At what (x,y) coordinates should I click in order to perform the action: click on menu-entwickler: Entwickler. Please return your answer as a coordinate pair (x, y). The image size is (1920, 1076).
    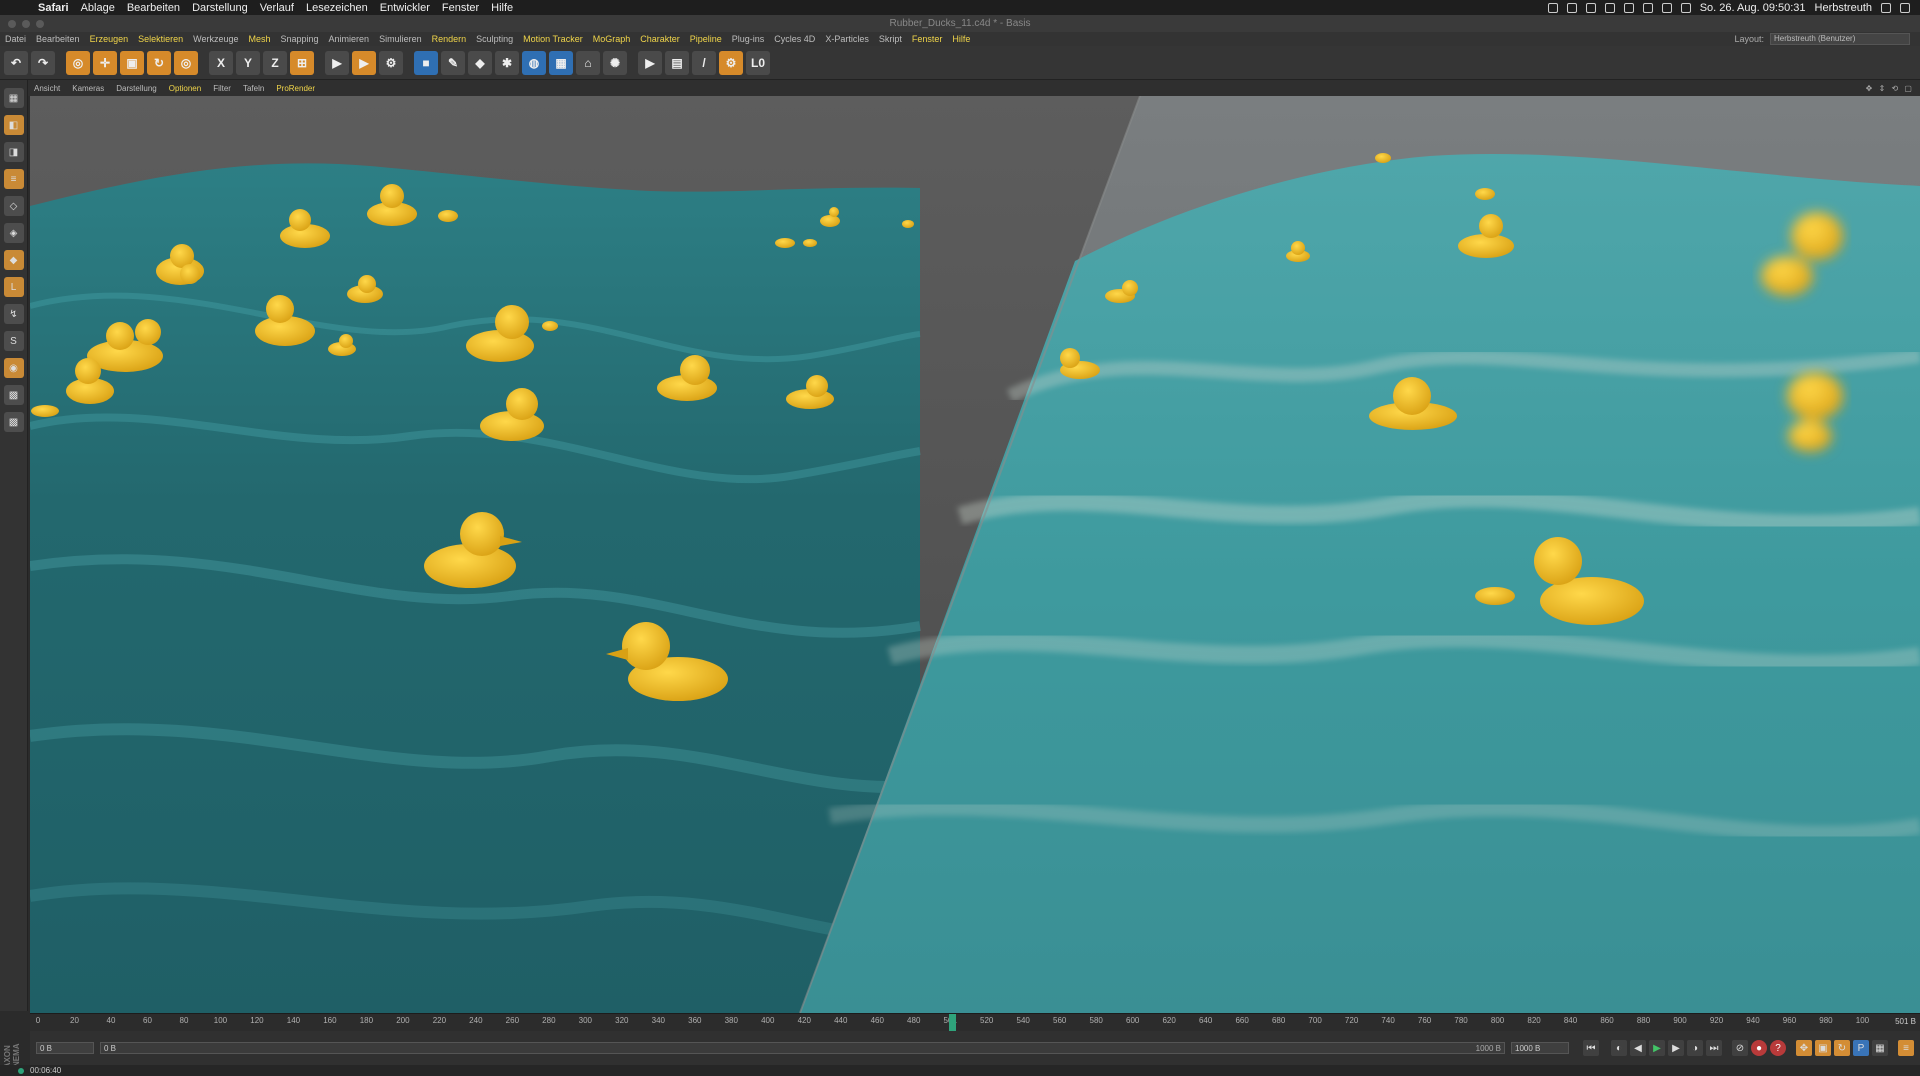
    Looking at the image, I should click on (405, 8).